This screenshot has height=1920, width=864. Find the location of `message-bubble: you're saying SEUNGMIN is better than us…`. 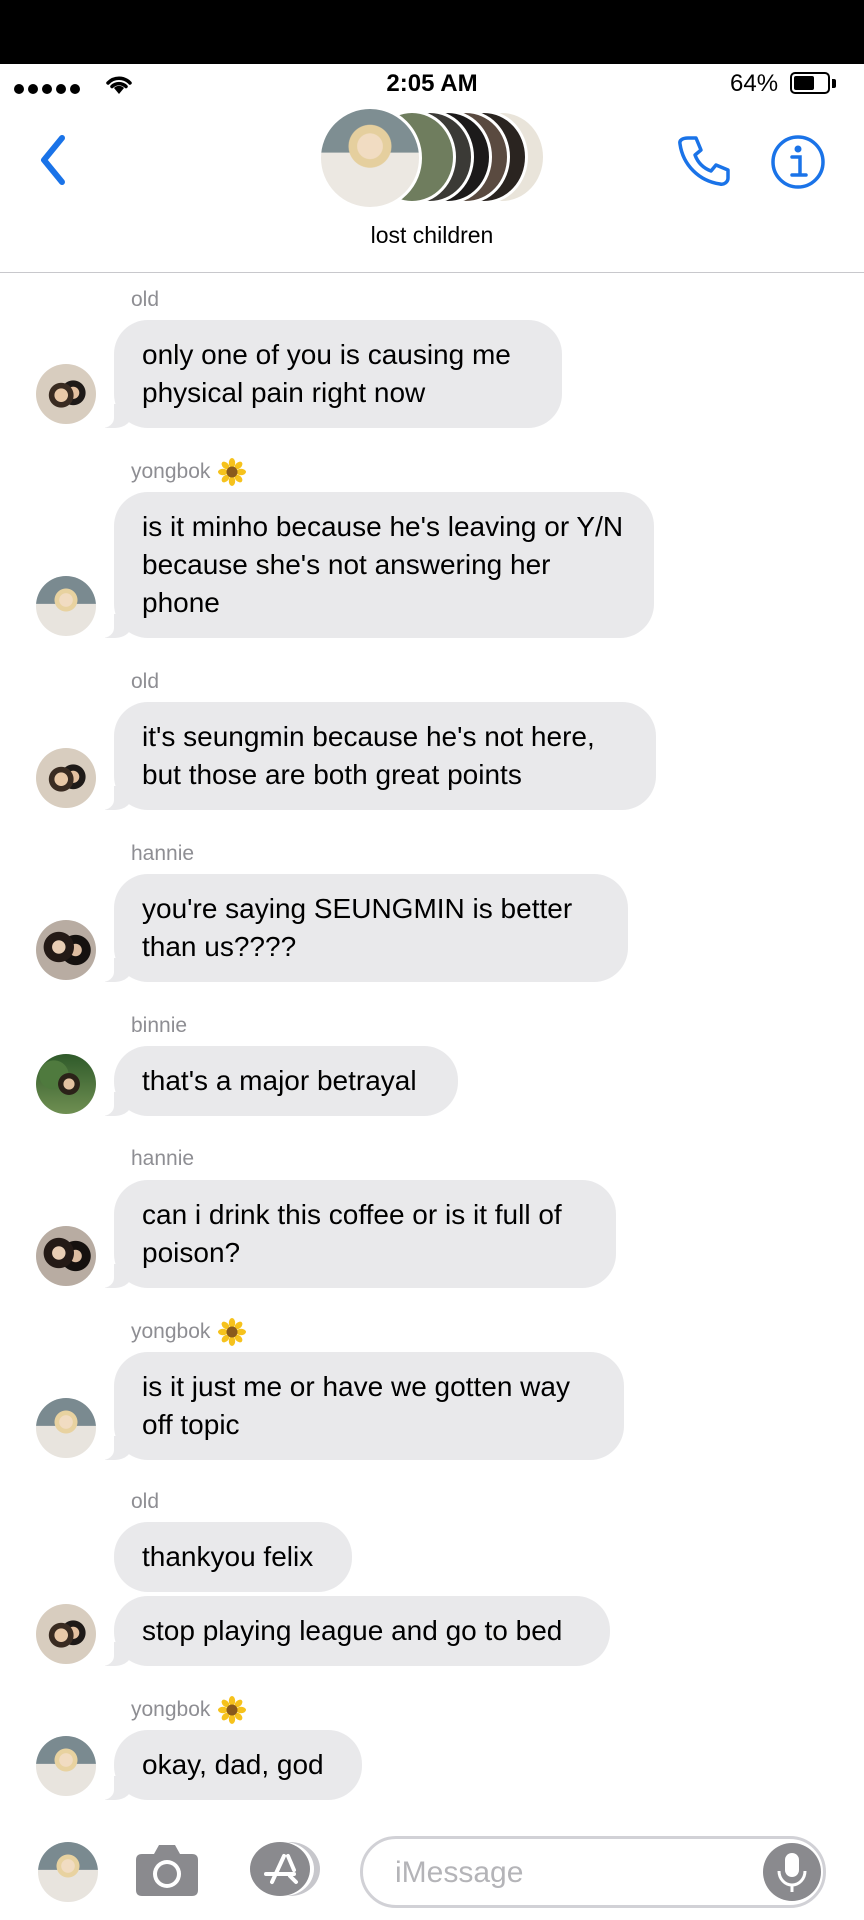

message-bubble: you're saying SEUNGMIN is better than us… is located at coordinates (362, 928).